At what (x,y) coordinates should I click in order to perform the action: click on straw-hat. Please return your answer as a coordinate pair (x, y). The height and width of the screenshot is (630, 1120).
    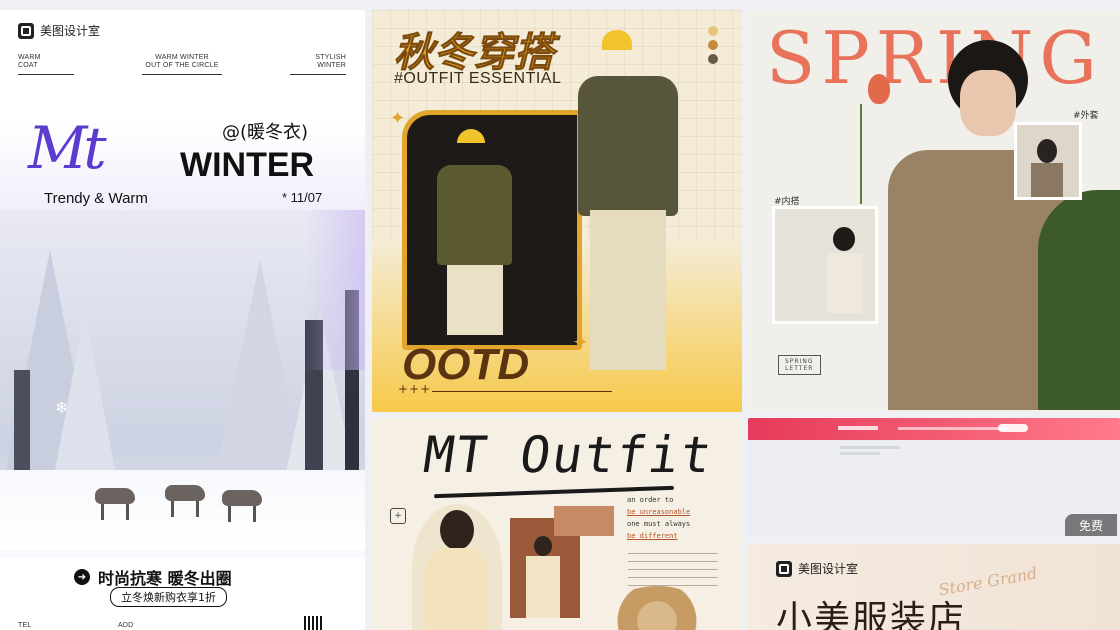
    Looking at the image, I should click on (657, 608).